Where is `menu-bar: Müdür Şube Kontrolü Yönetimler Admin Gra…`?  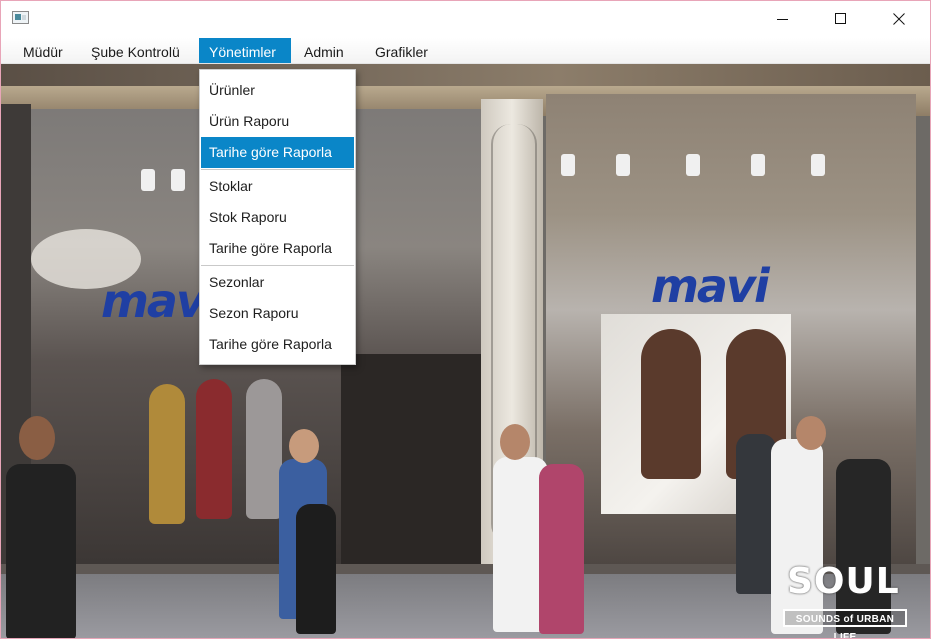 menu-bar: Müdür Şube Kontrolü Yönetimler Admin Gra… is located at coordinates (465, 51).